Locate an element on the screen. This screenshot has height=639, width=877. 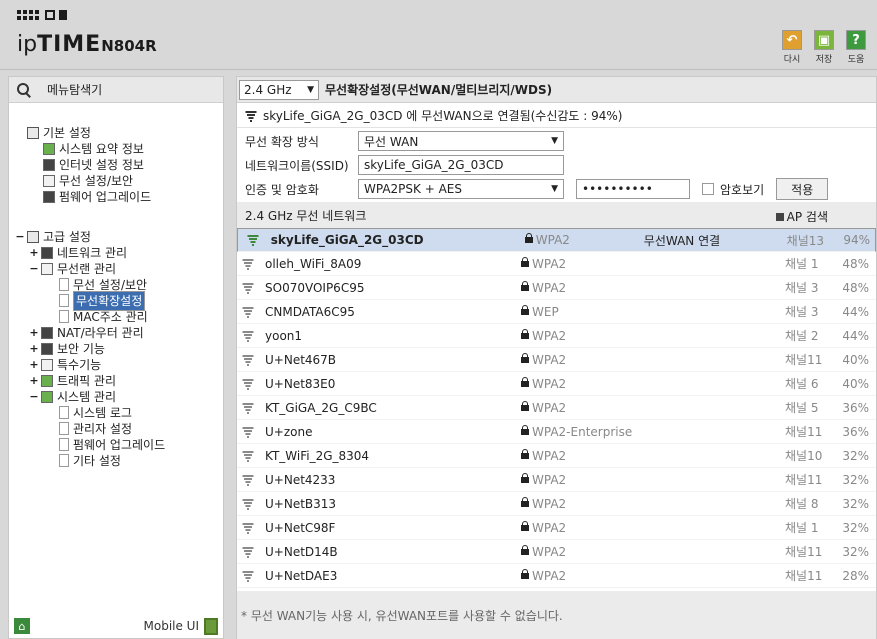
network-ssid: U+Net467B is located at coordinates (301, 359).